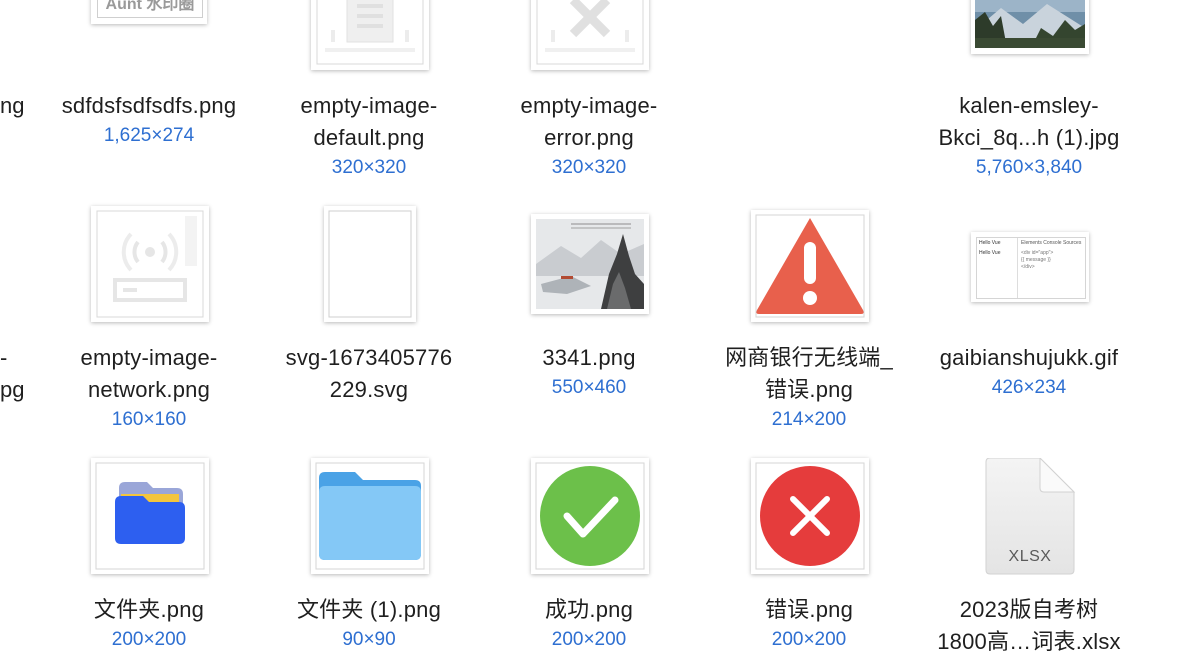 The height and width of the screenshot is (667, 1197). Describe the element at coordinates (369, 639) in the screenshot. I see `file-dimensions: 90×90` at that location.